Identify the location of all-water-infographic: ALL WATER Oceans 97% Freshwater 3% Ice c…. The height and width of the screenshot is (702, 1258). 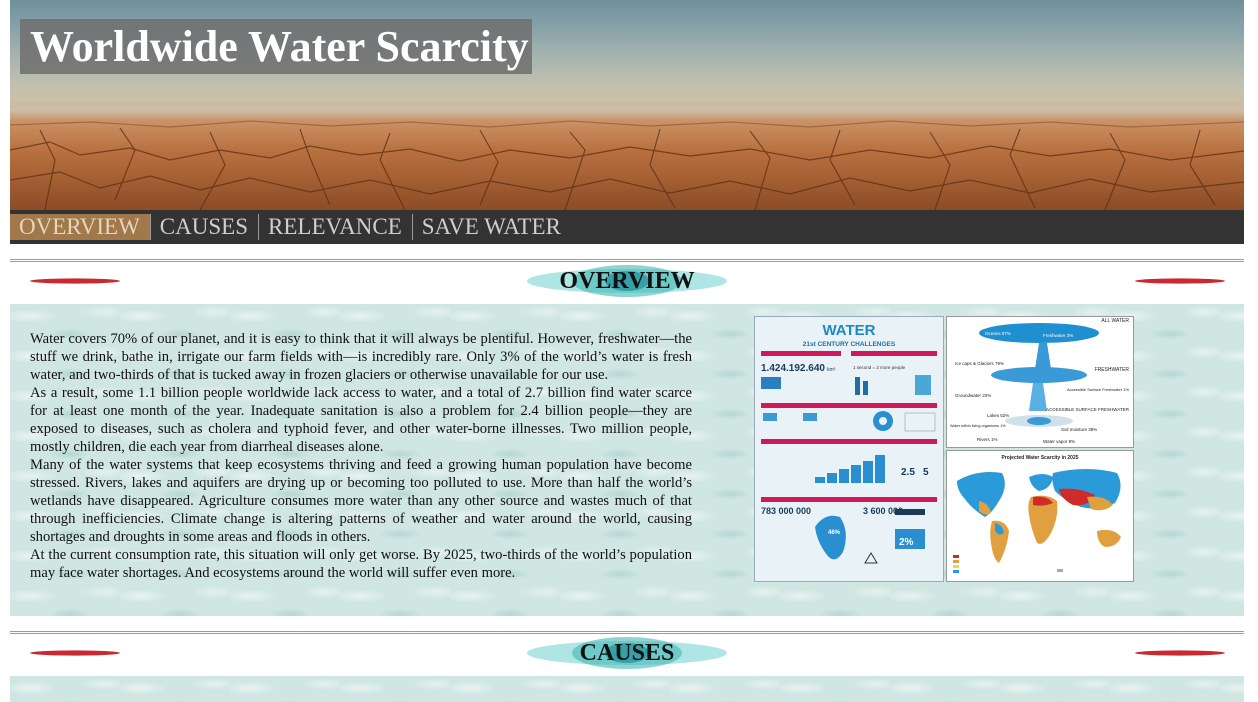
(1040, 382).